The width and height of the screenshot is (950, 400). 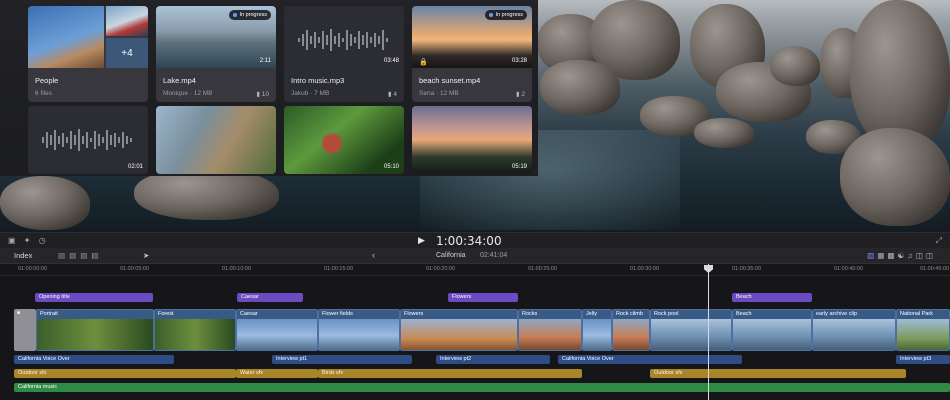 I want to click on snapping-icon: ▦, so click(x=882, y=255).